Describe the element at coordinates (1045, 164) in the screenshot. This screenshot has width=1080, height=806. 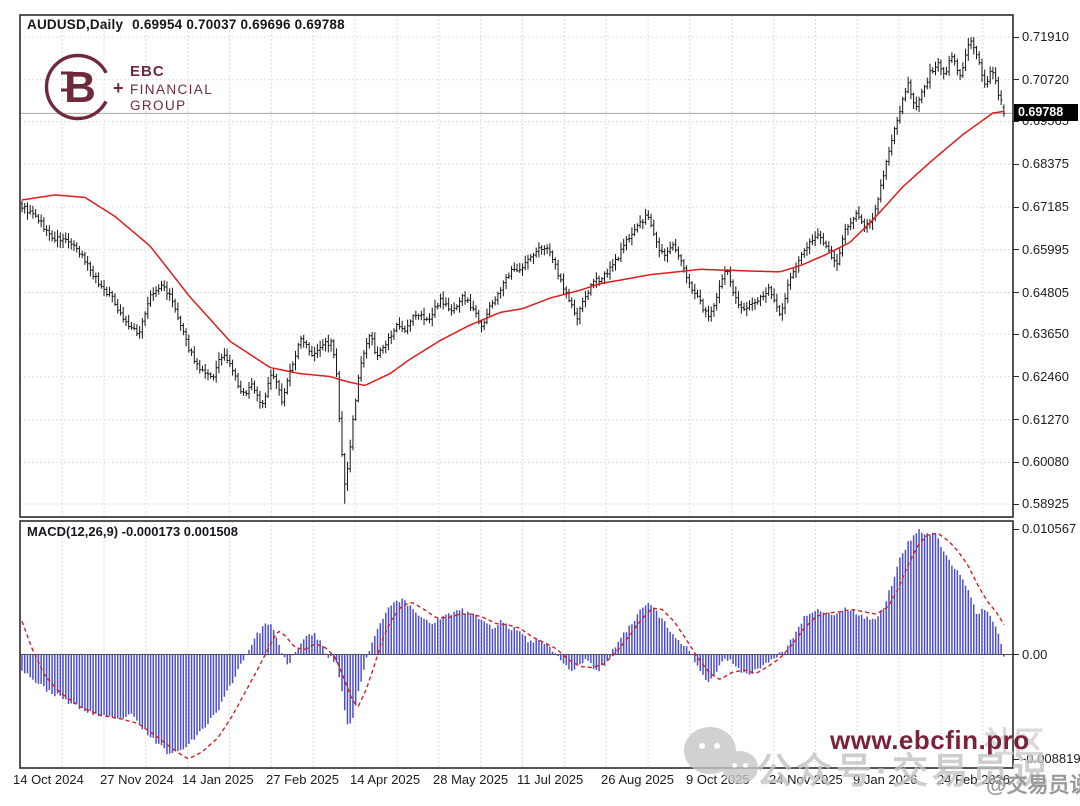
I see `price-tick-label: 0.68375` at that location.